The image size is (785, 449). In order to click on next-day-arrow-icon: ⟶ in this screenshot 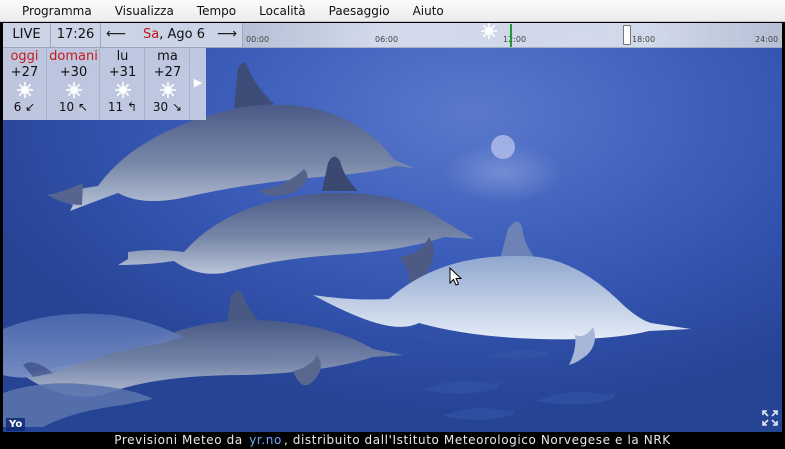, I will do `click(227, 35)`.